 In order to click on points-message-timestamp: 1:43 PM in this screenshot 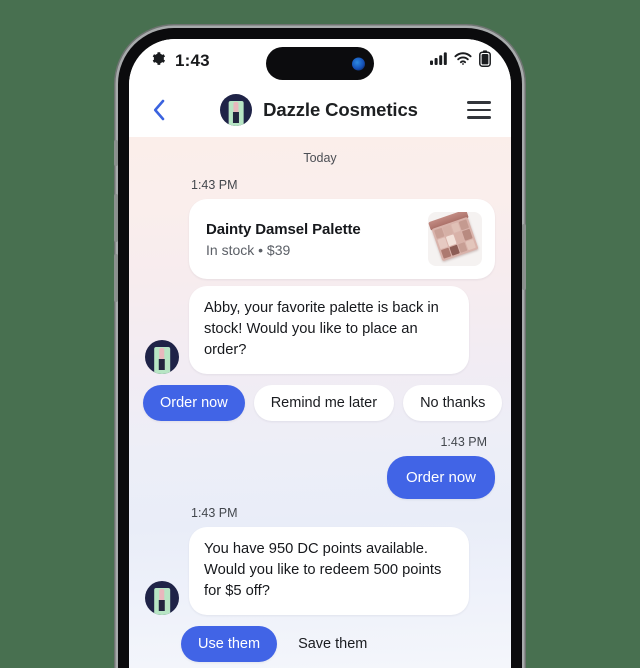, I will do `click(214, 513)`.